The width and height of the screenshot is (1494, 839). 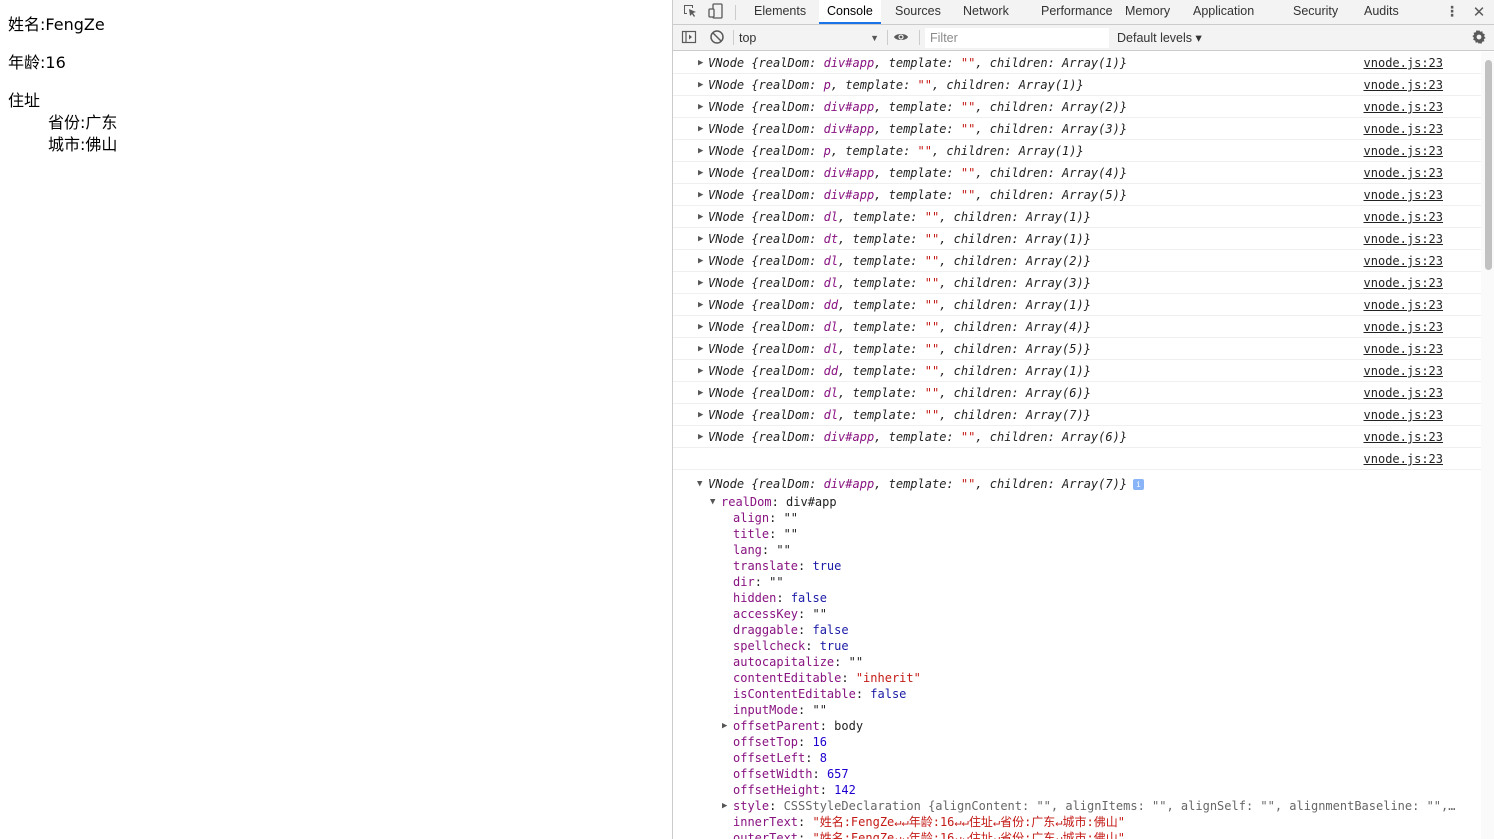 I want to click on console-scrollbar, so click(x=1487, y=445).